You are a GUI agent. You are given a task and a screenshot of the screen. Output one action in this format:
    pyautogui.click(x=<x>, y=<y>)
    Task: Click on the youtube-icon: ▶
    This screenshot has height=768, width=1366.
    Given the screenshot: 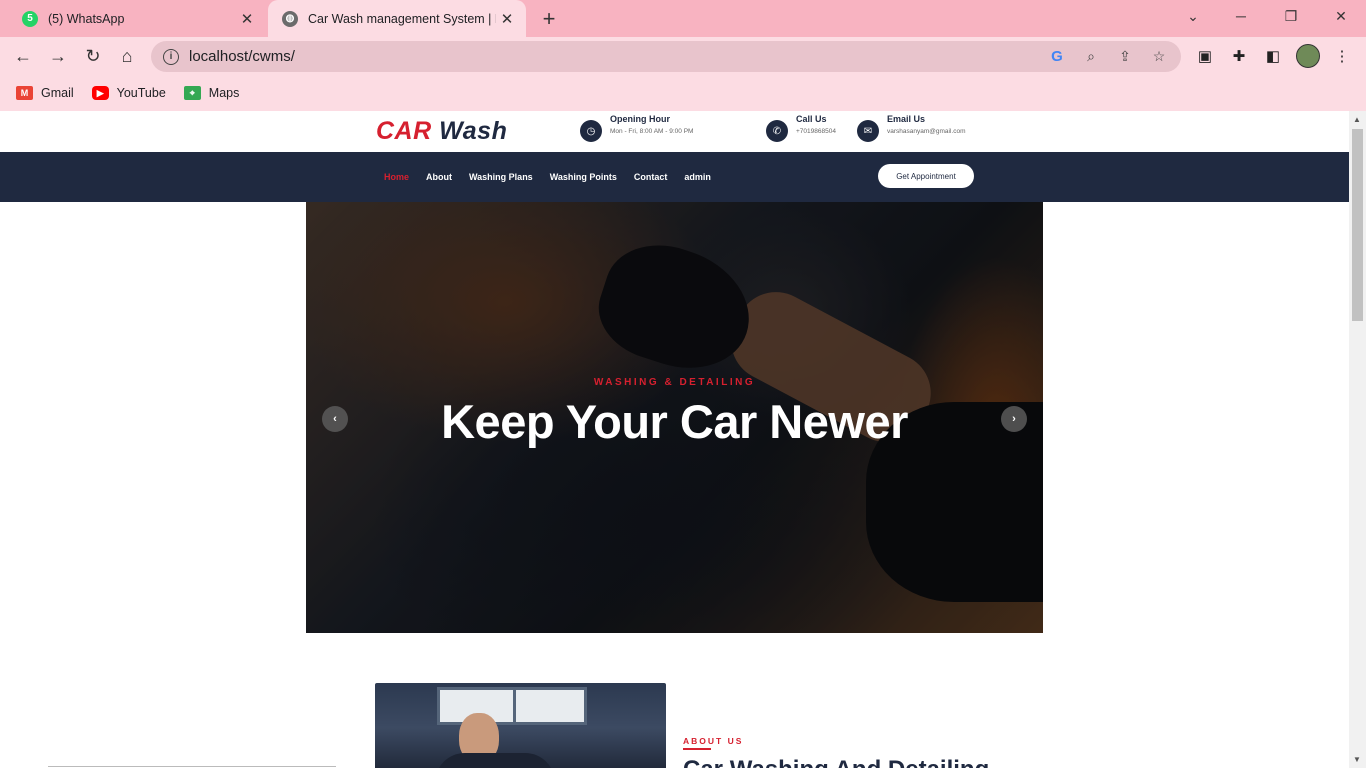 What is the action you would take?
    pyautogui.click(x=100, y=93)
    